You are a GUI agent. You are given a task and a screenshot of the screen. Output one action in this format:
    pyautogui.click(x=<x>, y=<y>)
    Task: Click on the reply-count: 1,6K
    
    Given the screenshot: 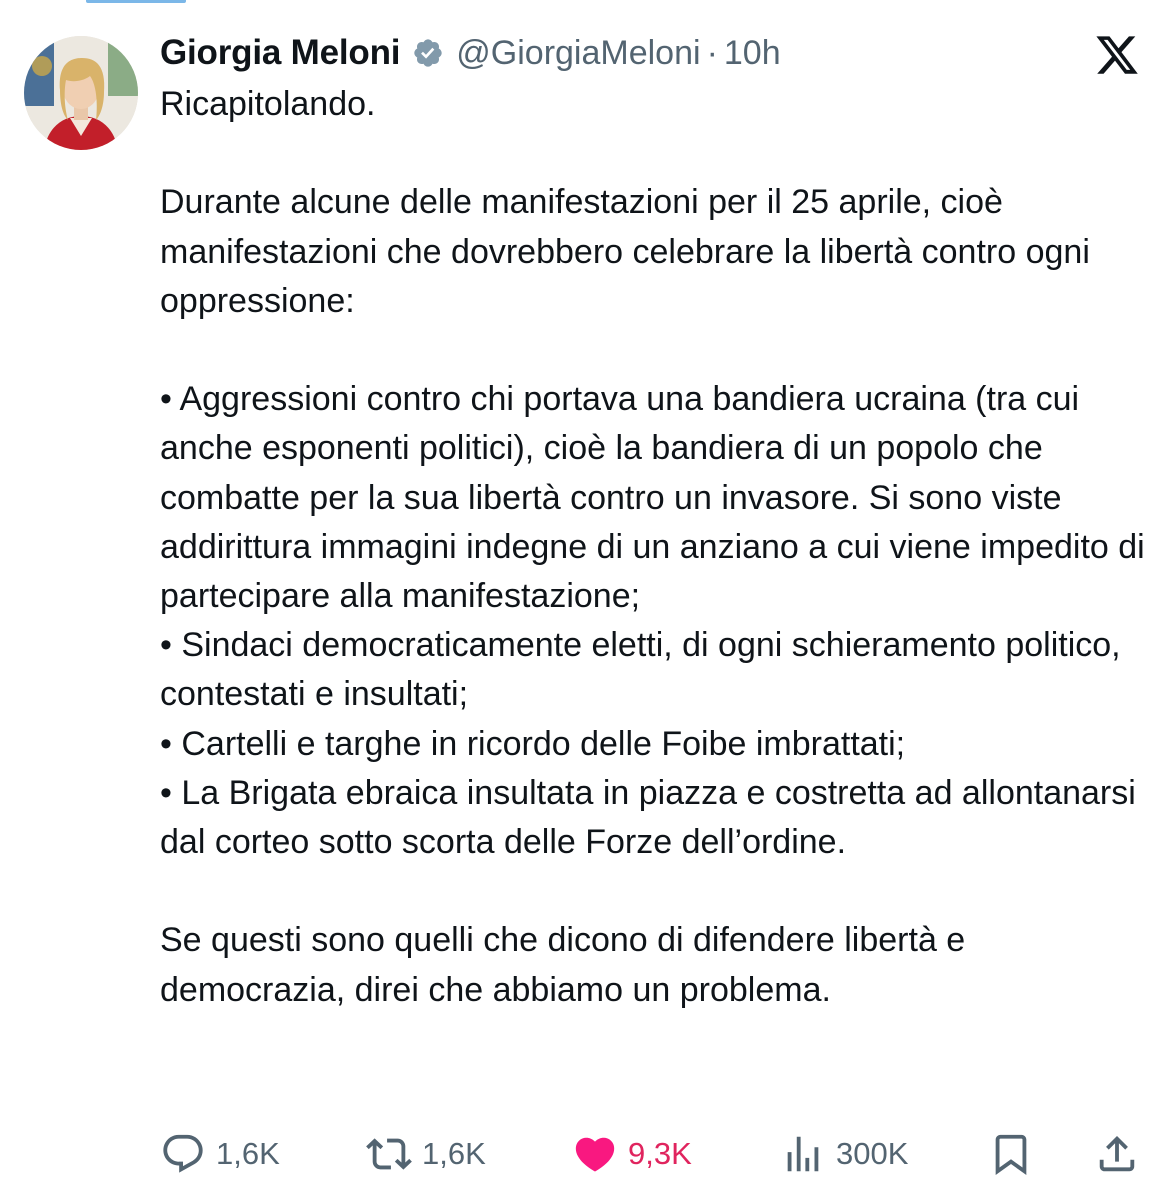 What is the action you would take?
    pyautogui.click(x=248, y=1153)
    